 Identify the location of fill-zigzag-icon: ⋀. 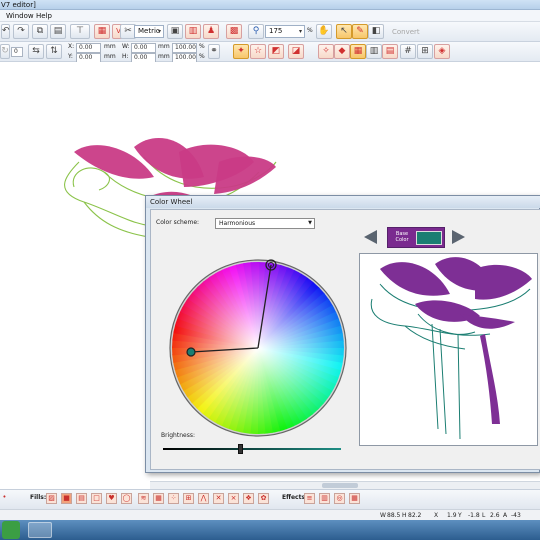
(203, 498).